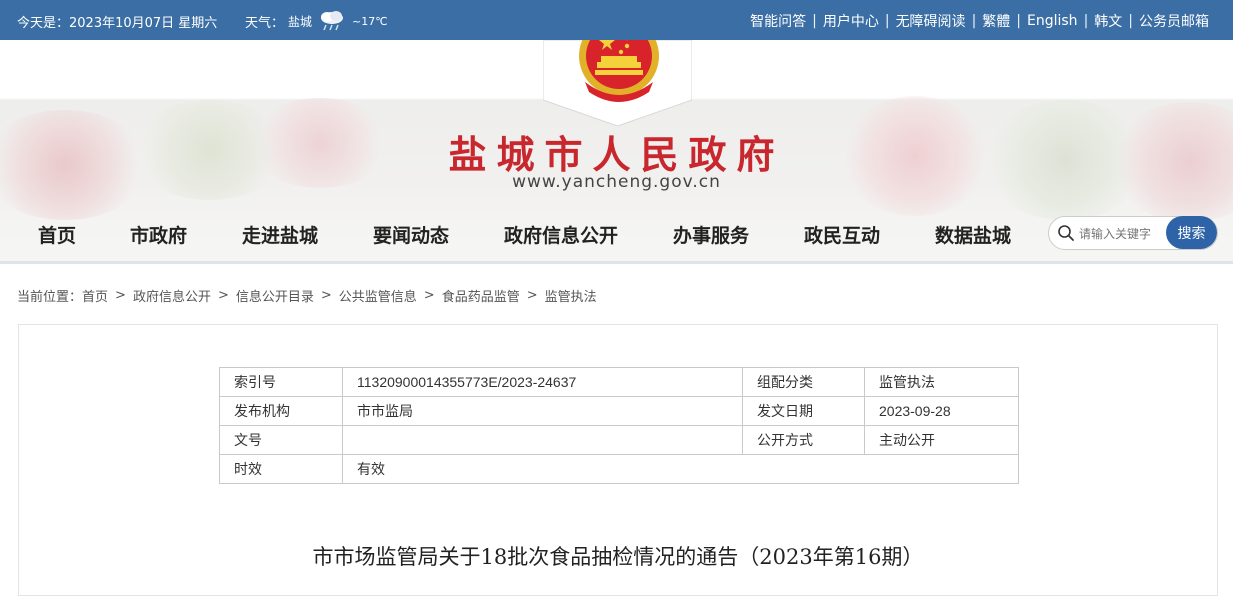 This screenshot has height=596, width=1233. What do you see at coordinates (264, 21) in the screenshot?
I see `weather-label: 天气：` at bounding box center [264, 21].